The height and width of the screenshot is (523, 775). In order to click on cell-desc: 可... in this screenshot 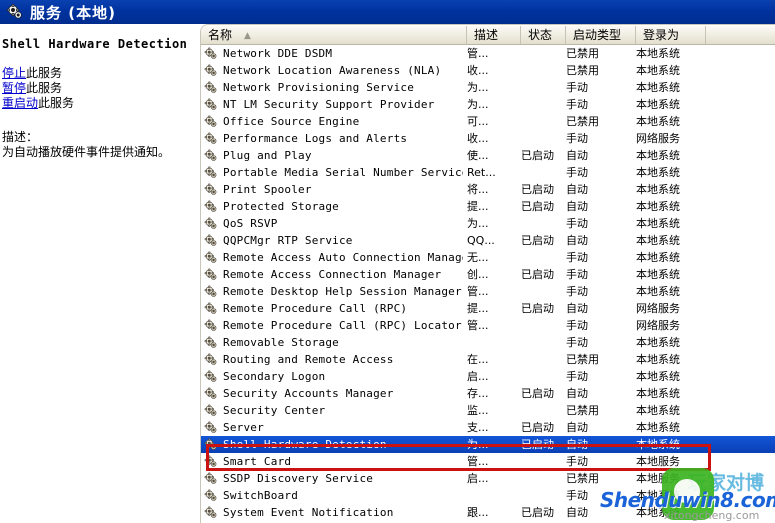, I will do `click(478, 121)`.